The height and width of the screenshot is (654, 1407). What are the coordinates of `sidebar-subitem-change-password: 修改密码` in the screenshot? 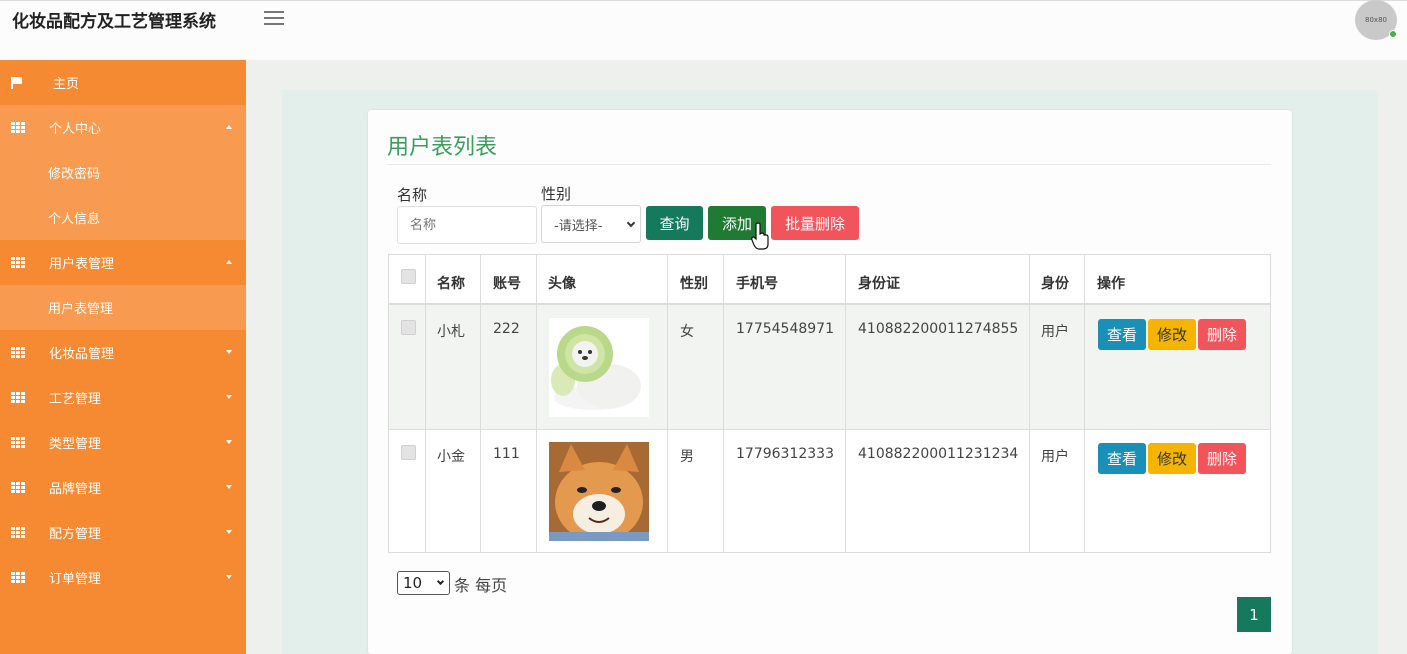 It's located at (123, 172).